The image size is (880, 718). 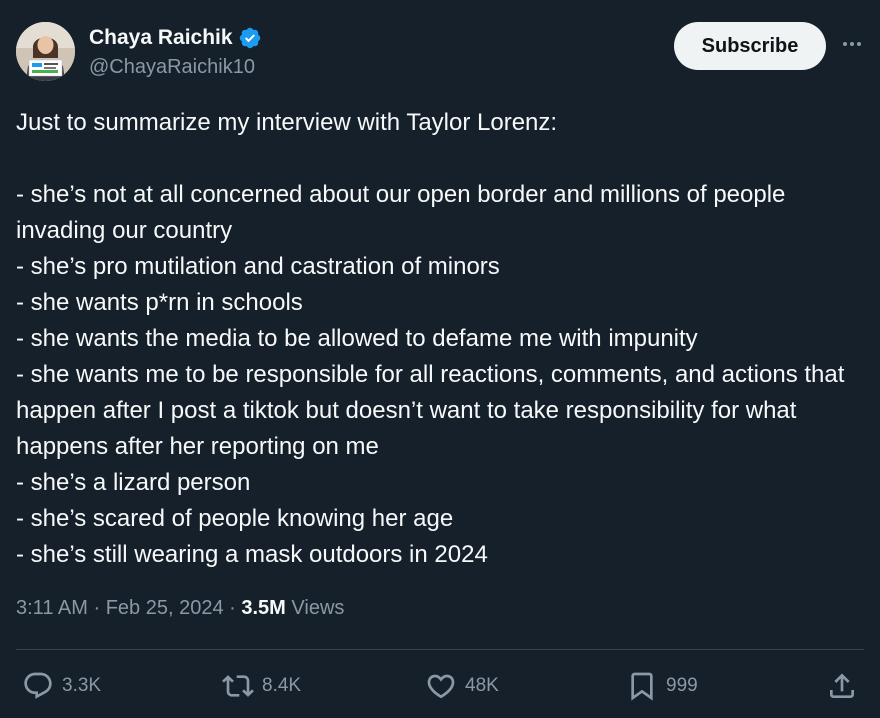 What do you see at coordinates (750, 46) in the screenshot?
I see `subscribe-button: Subscribe` at bounding box center [750, 46].